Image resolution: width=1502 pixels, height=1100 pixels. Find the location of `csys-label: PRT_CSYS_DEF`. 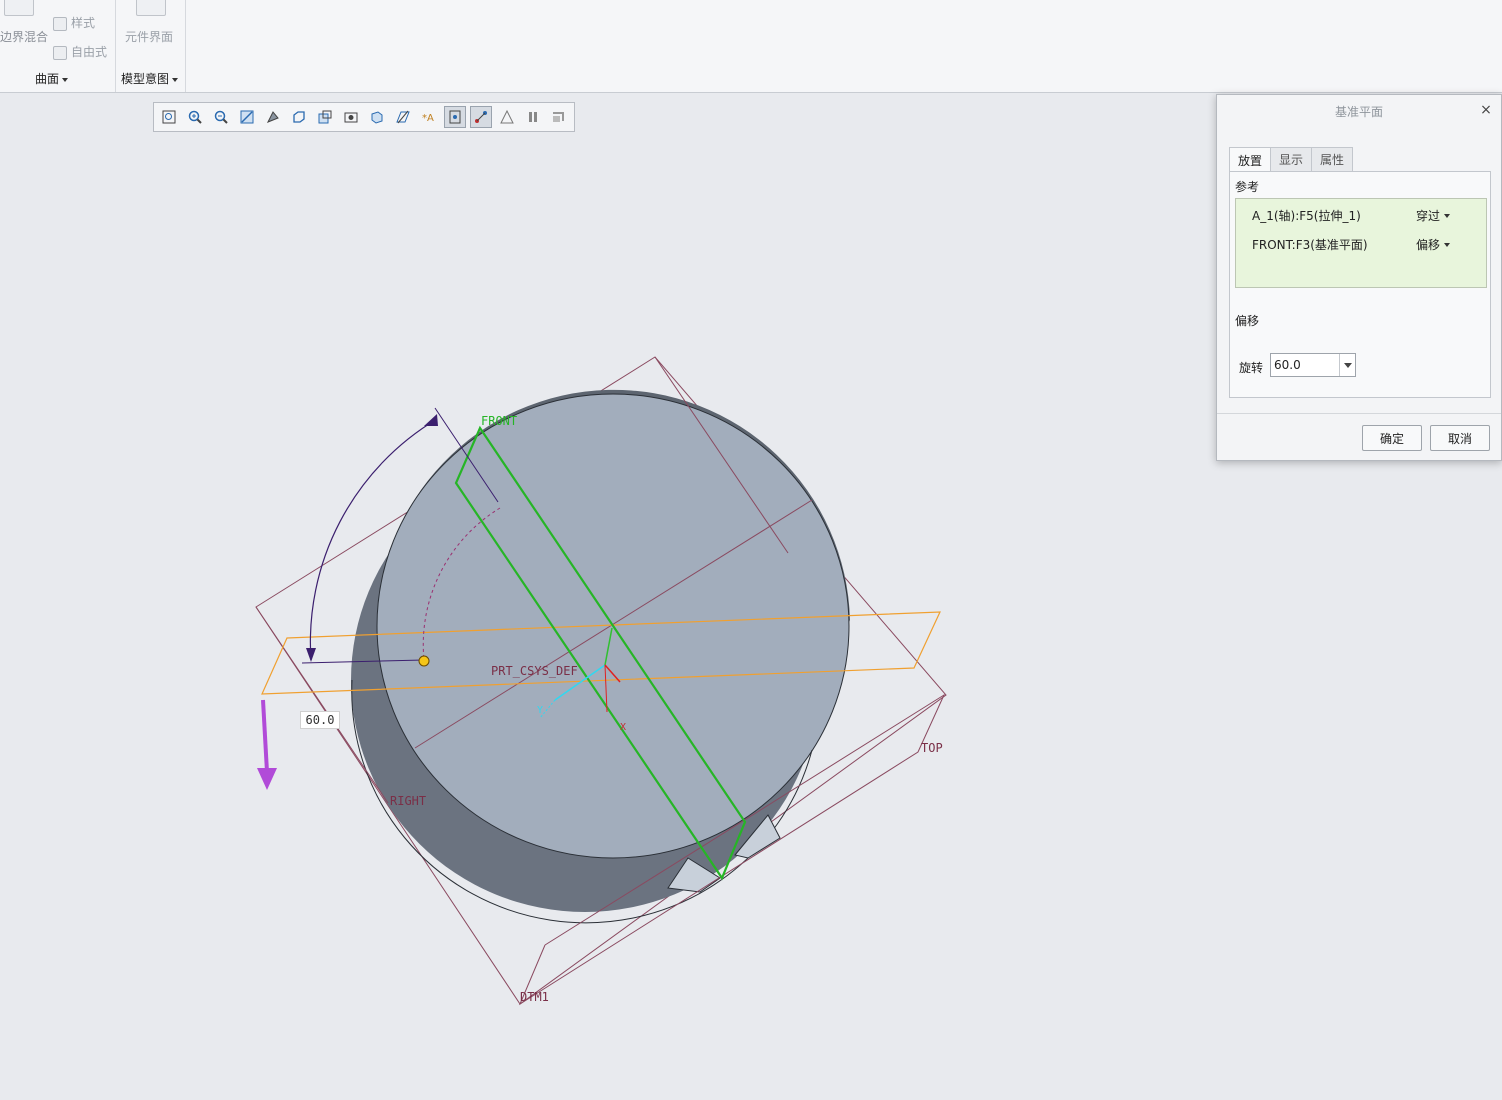

csys-label: PRT_CSYS_DEF is located at coordinates (534, 671).